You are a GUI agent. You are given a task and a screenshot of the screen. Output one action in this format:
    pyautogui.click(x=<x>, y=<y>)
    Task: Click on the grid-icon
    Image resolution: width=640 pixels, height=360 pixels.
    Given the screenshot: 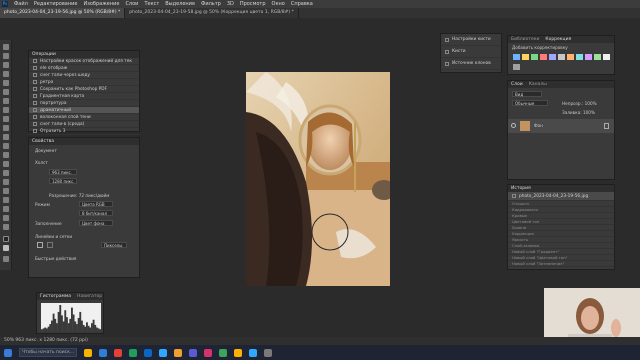 What is the action you would take?
    pyautogui.click(x=50, y=245)
    